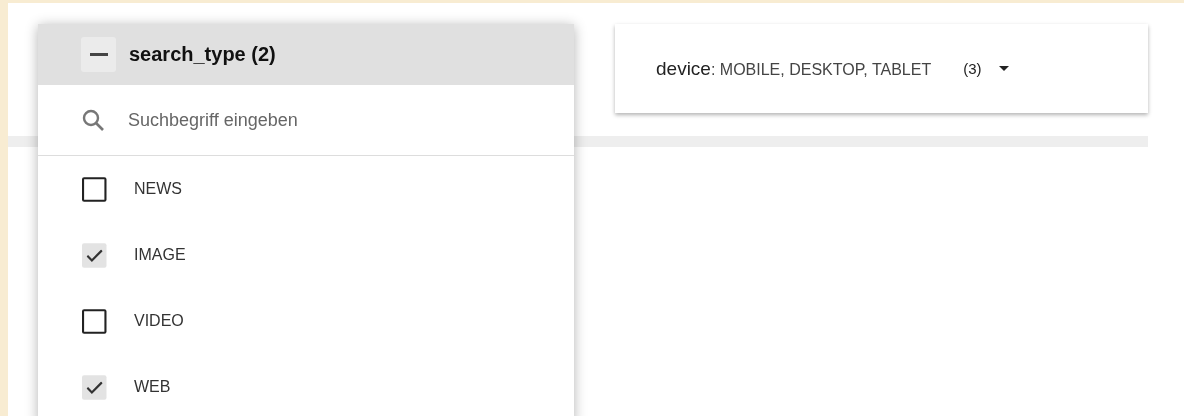 The image size is (1184, 416). I want to click on collapse-button, so click(98, 54).